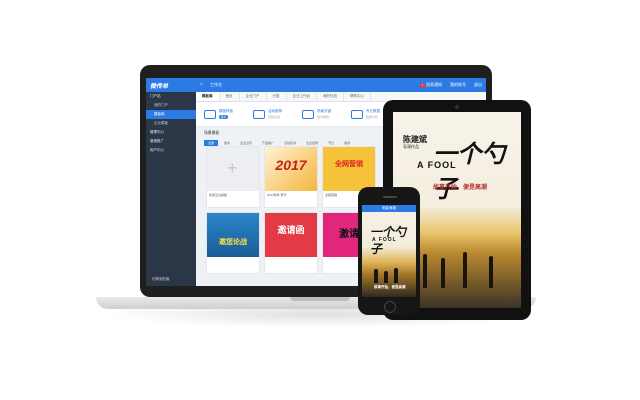 This screenshot has width=640, height=400. Describe the element at coordinates (171, 141) in the screenshot. I see `sidebar-group-marketing: 营销推广` at that location.